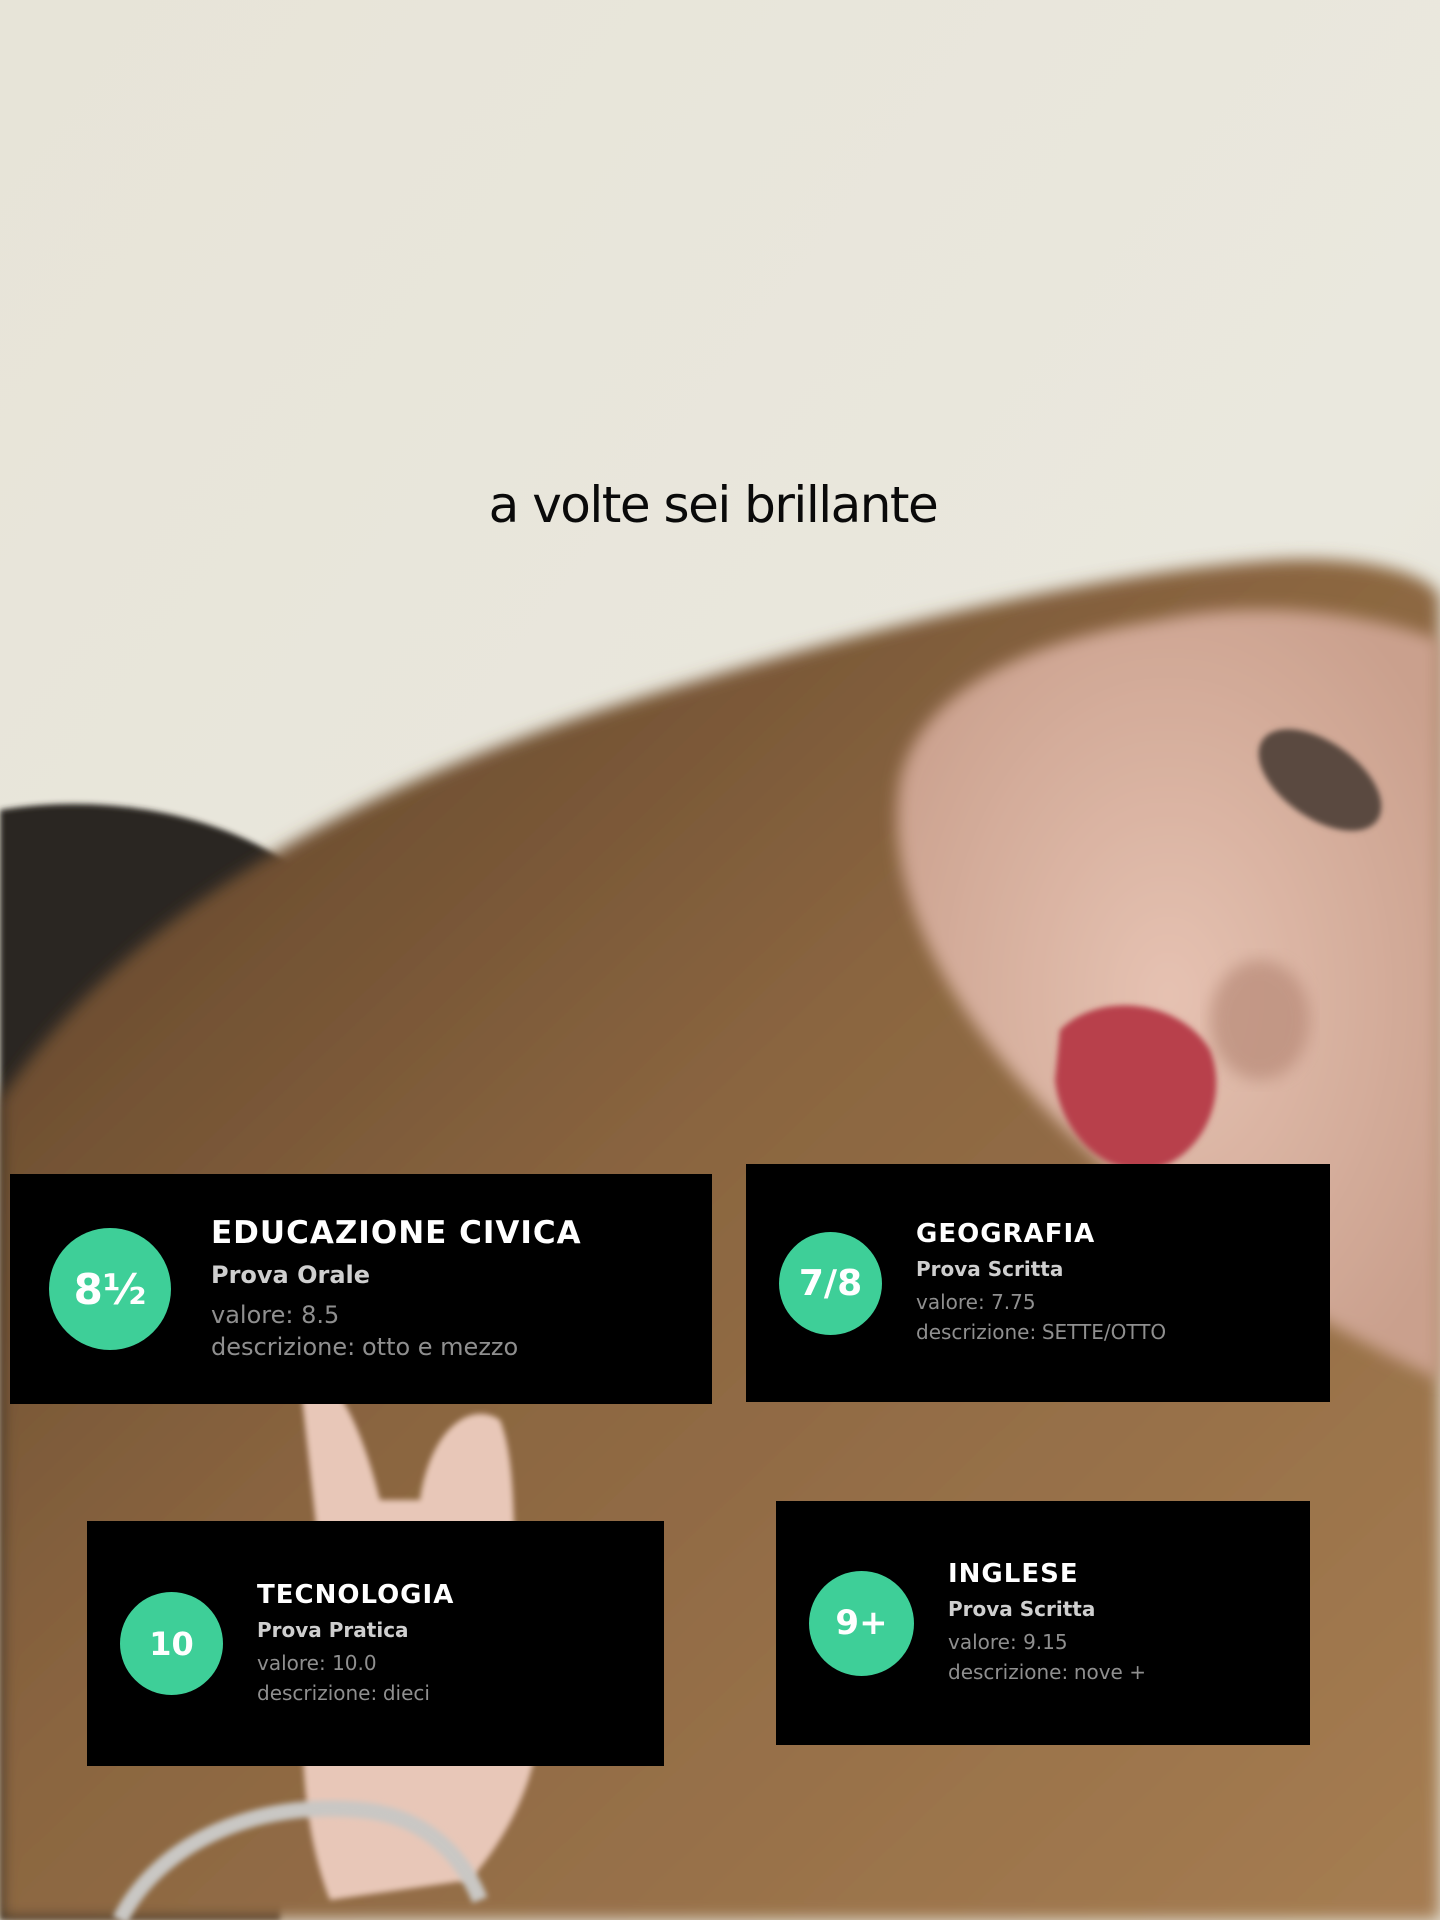  I want to click on grade-badge: 8½, so click(110, 1289).